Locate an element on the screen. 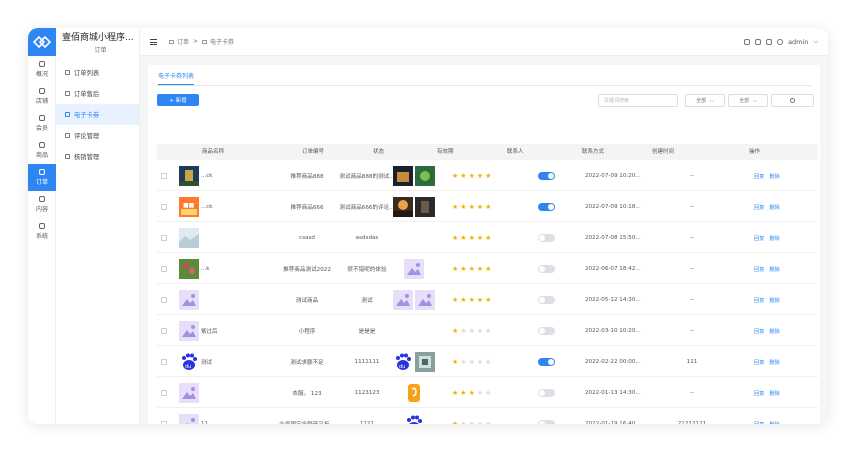  table-row: 紫过后 小程序 是是是 ★ ★ ★ ★ ★ 2022-03-10 10:20... -- 回复 删除 is located at coordinates (487, 331).